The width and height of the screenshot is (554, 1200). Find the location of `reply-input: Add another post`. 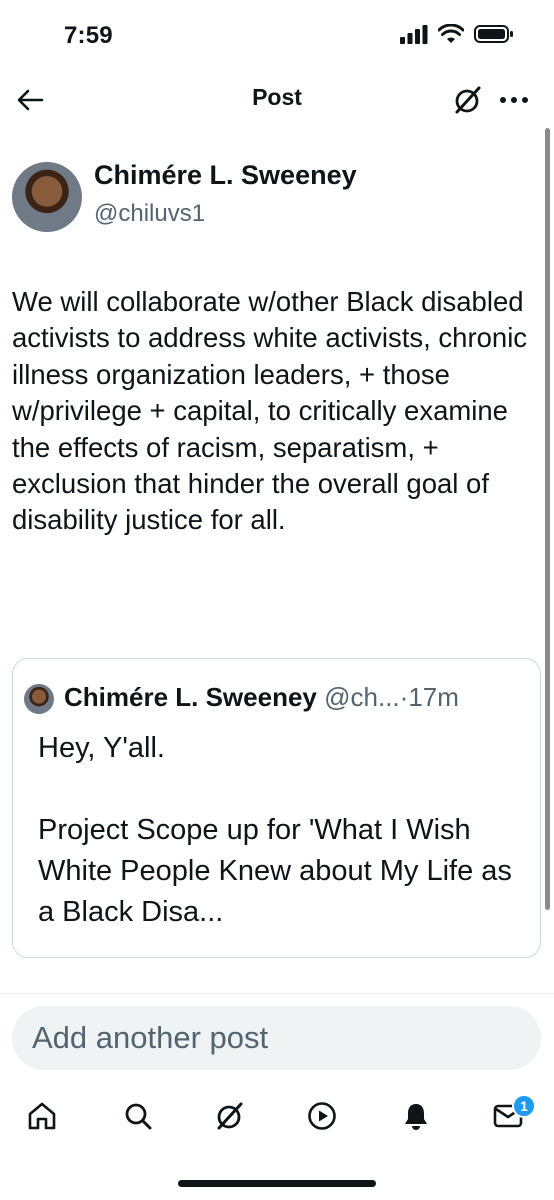

reply-input: Add another post is located at coordinates (276, 1038).